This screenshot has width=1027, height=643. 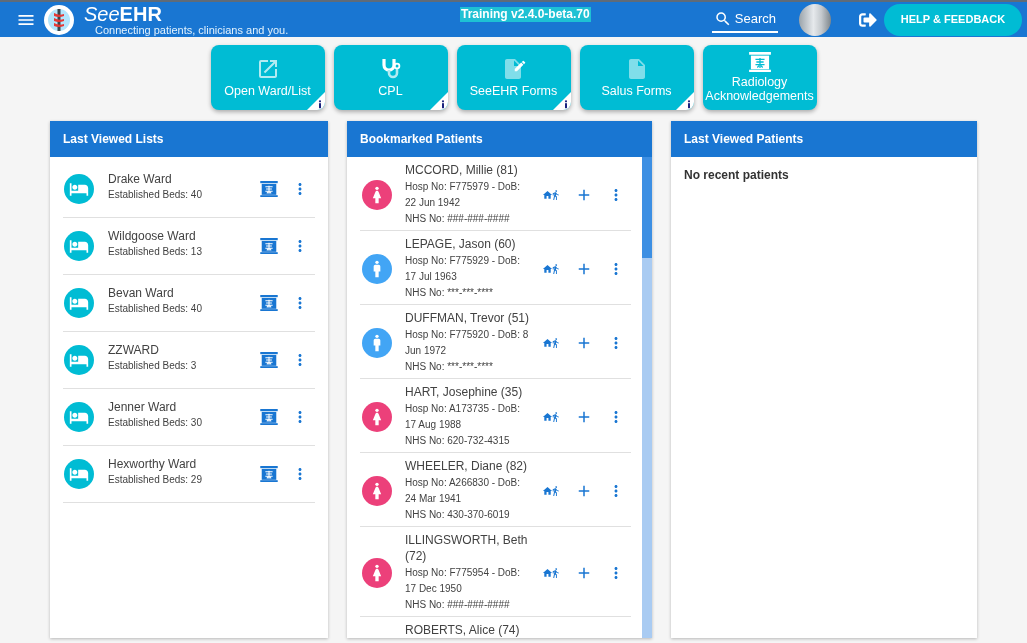 I want to click on empty-state-text: No recent patients, so click(x=736, y=175).